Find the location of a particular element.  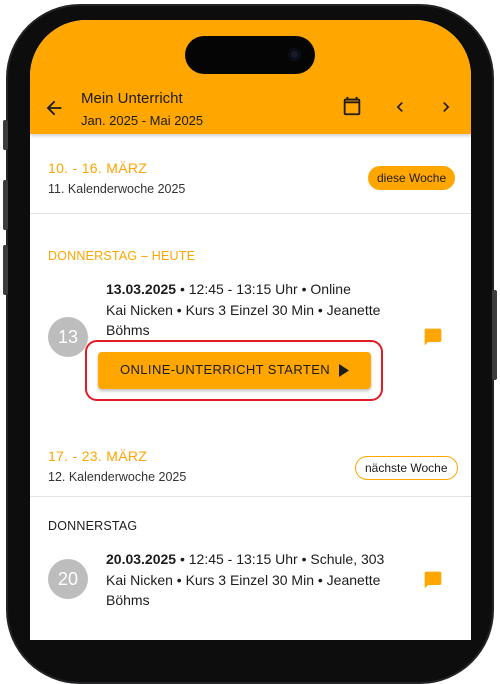

day-number-badge: 20 is located at coordinates (68, 579).